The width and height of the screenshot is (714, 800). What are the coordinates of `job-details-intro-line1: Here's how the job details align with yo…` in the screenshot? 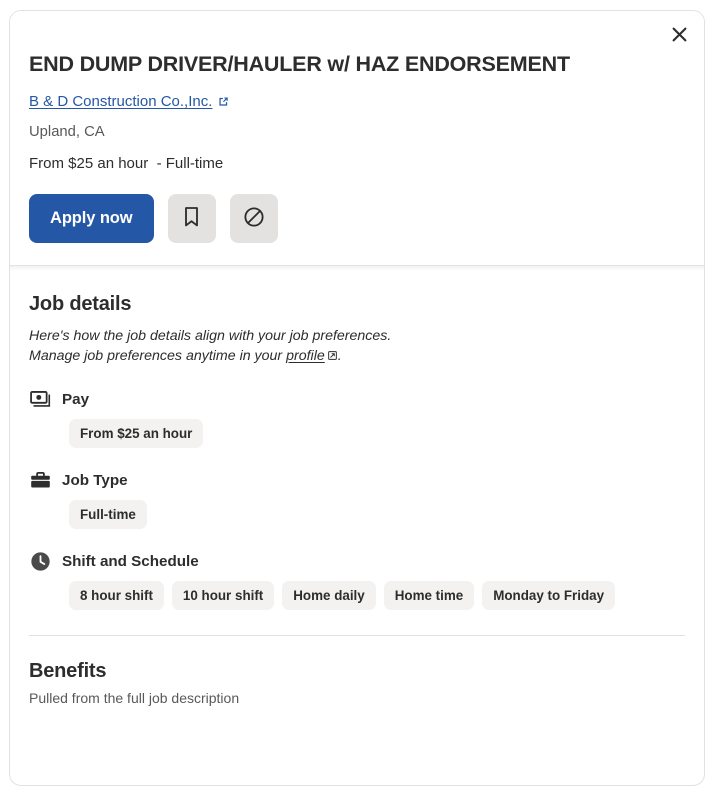 It's located at (210, 335).